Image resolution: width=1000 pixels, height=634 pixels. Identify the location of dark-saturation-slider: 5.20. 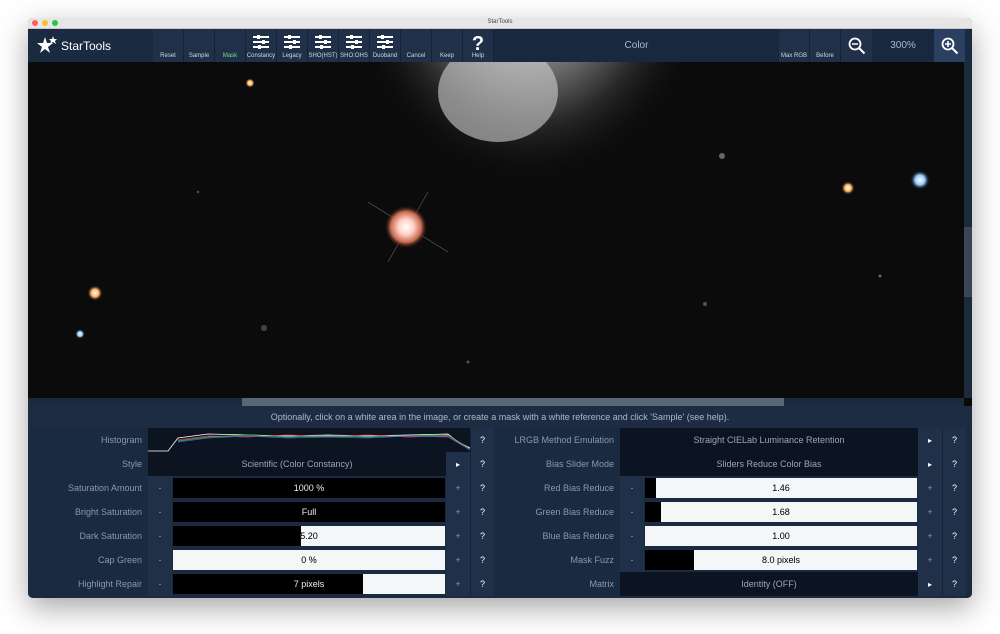
(309, 536).